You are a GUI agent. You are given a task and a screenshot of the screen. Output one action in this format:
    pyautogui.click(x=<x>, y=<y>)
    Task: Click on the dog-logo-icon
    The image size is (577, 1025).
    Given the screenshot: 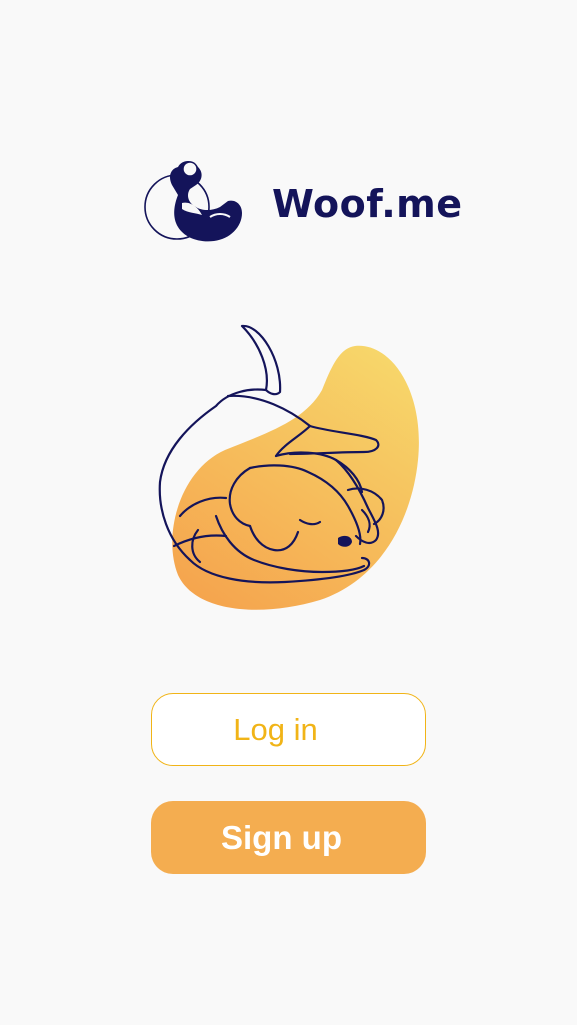 What is the action you would take?
    pyautogui.click(x=193, y=201)
    